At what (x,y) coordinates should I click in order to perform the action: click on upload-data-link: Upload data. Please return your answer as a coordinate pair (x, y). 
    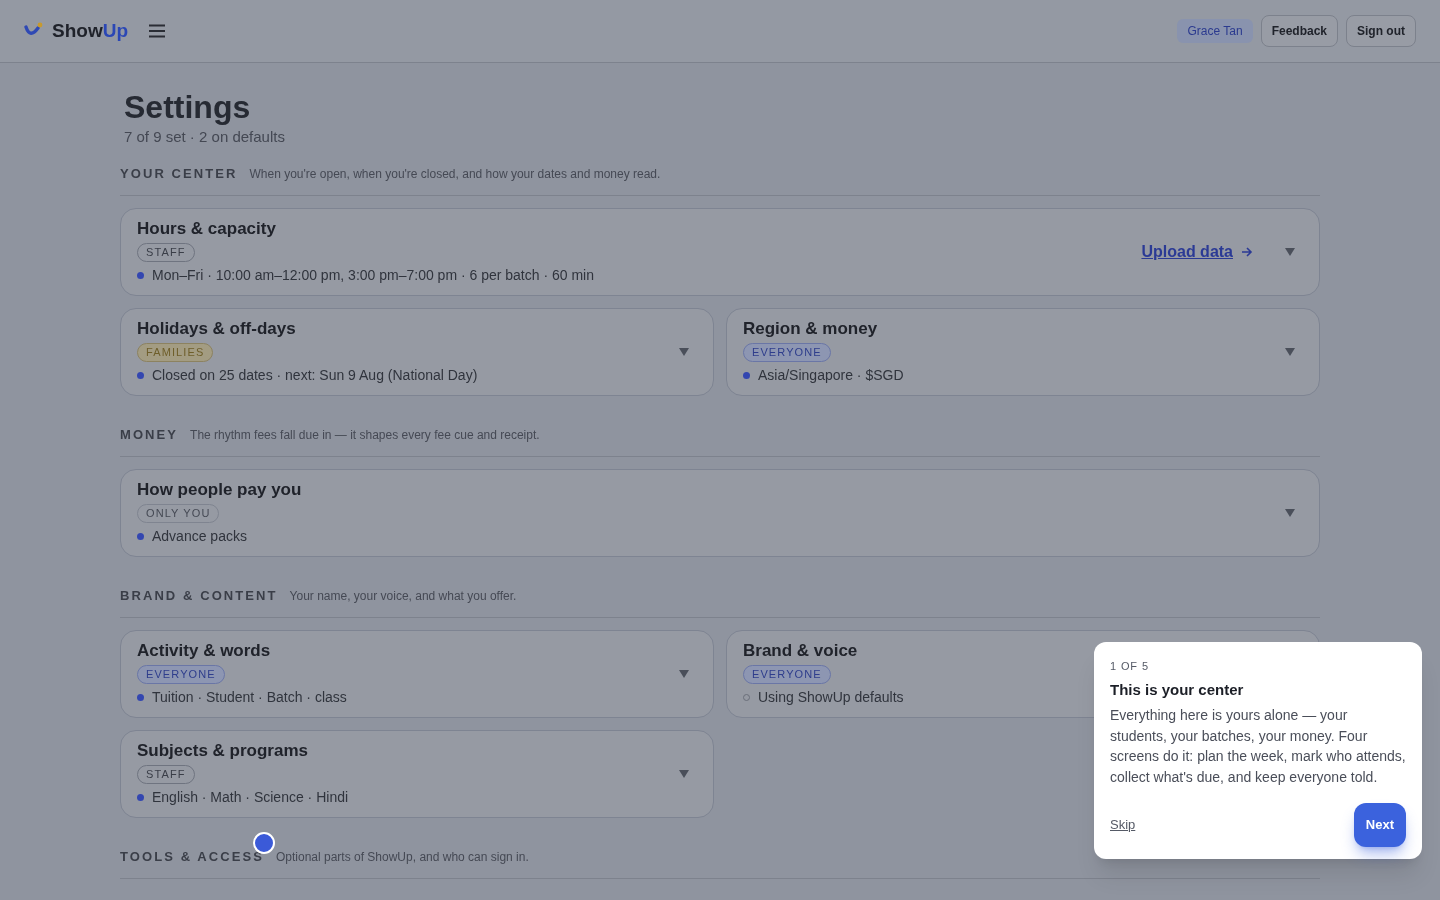
    Looking at the image, I should click on (1197, 252).